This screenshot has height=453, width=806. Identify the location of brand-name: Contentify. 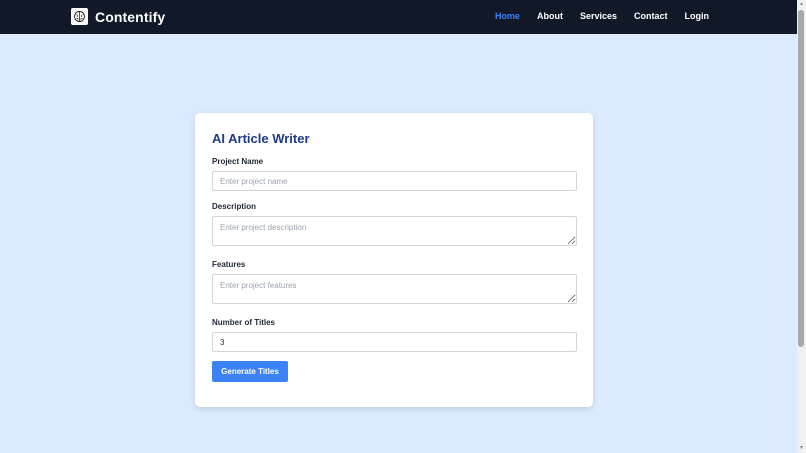
(130, 16).